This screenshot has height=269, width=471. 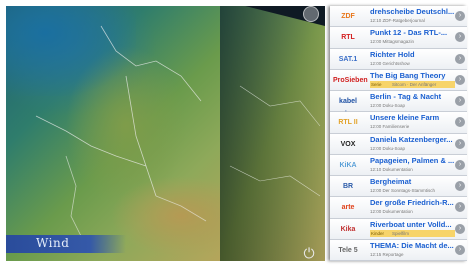 I want to click on program-row: SAT.1 Richter Hold 12:00 Gerichtsshow ›, so click(x=398, y=59).